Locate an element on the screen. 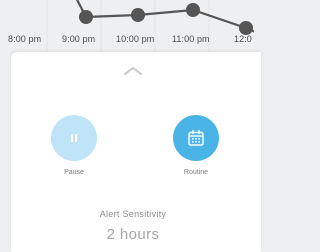 The height and width of the screenshot is (252, 320). time-label: 12:0 is located at coordinates (243, 39).